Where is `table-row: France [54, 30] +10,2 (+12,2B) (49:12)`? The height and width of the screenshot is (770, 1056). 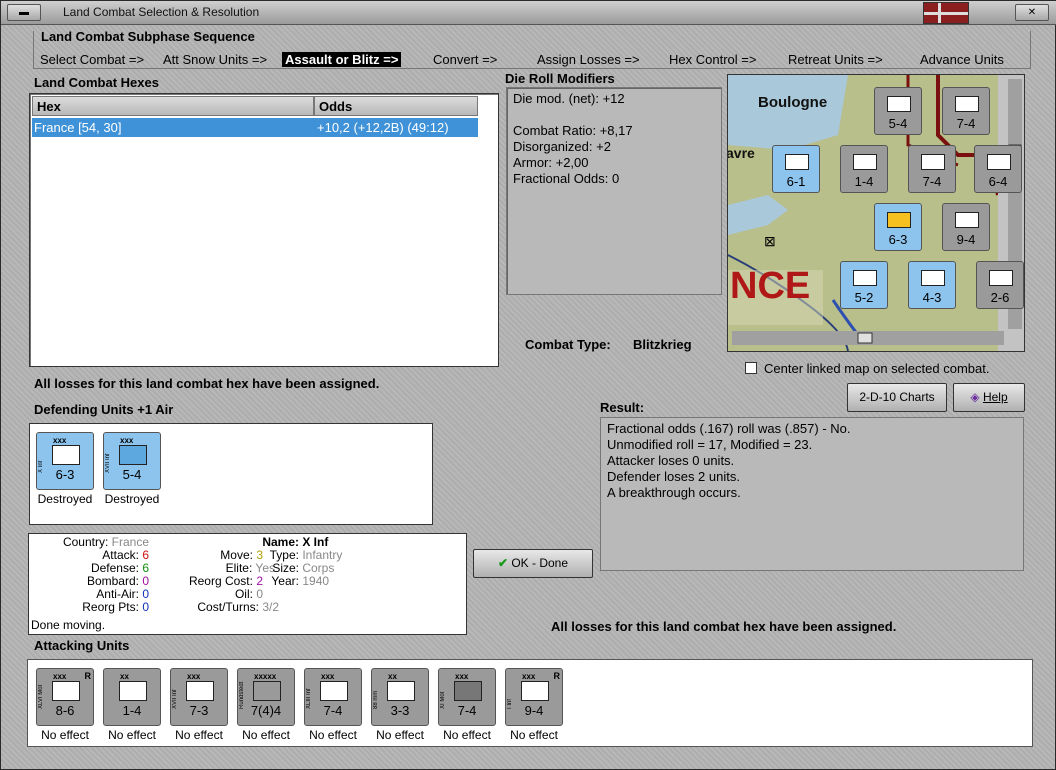
table-row: France [54, 30] +10,2 (+12,2B) (49:12) is located at coordinates (255, 127).